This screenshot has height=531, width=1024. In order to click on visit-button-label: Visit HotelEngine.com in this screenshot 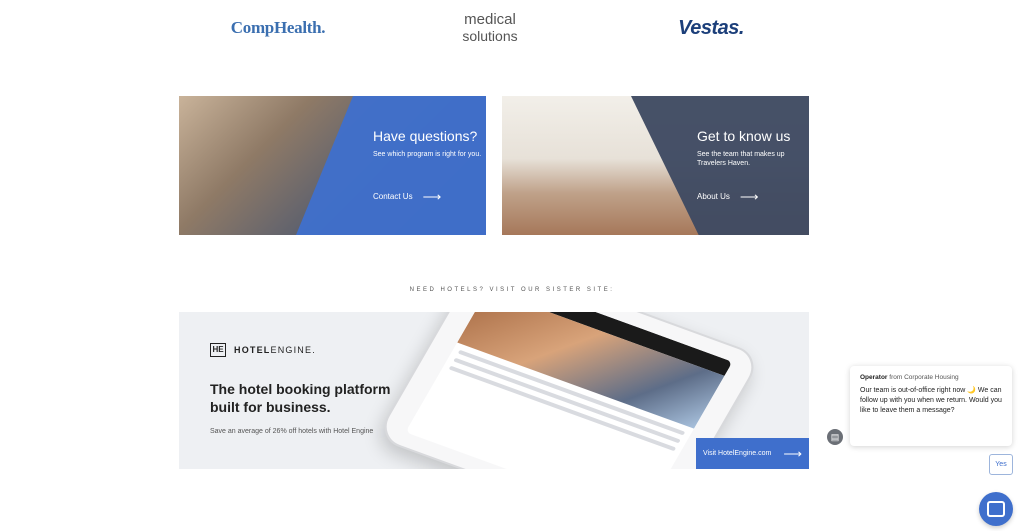, I will do `click(737, 453)`.